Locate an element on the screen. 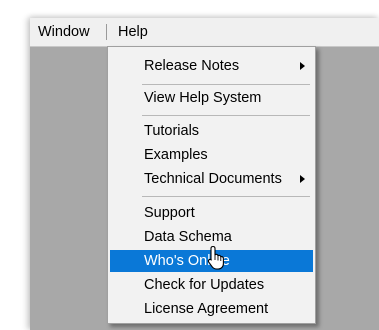 The height and width of the screenshot is (330, 379). menubar: Window Help is located at coordinates (204, 32).